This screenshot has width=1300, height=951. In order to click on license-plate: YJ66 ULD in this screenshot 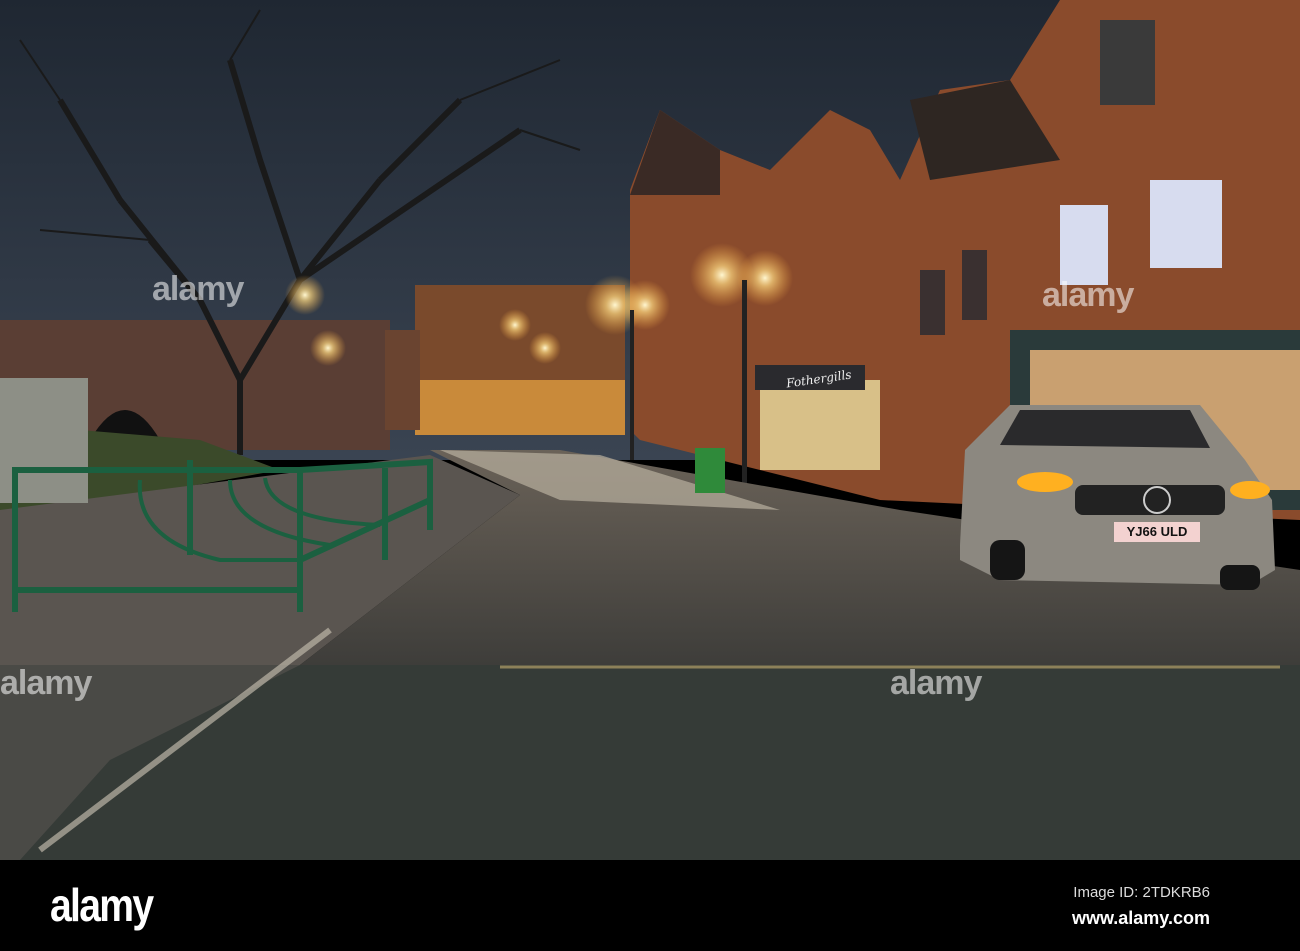, I will do `click(1157, 532)`.